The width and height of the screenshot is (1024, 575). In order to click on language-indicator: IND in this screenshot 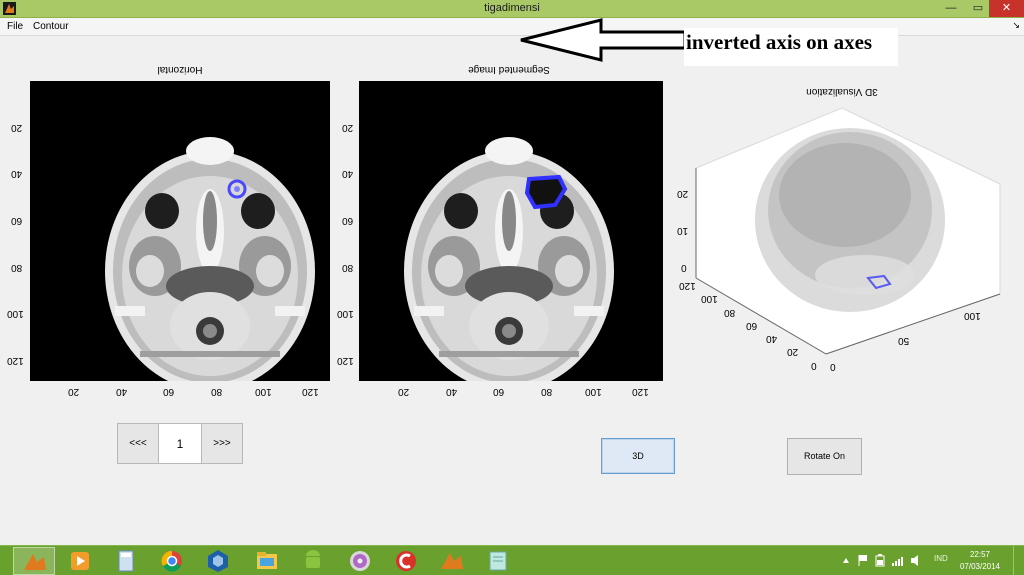, I will do `click(941, 558)`.